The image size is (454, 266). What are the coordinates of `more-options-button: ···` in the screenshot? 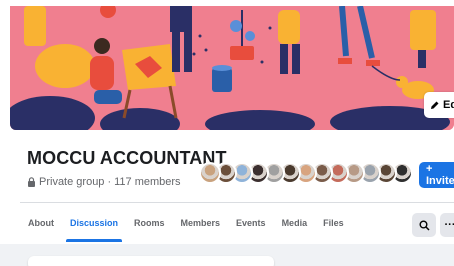 It's located at (447, 225).